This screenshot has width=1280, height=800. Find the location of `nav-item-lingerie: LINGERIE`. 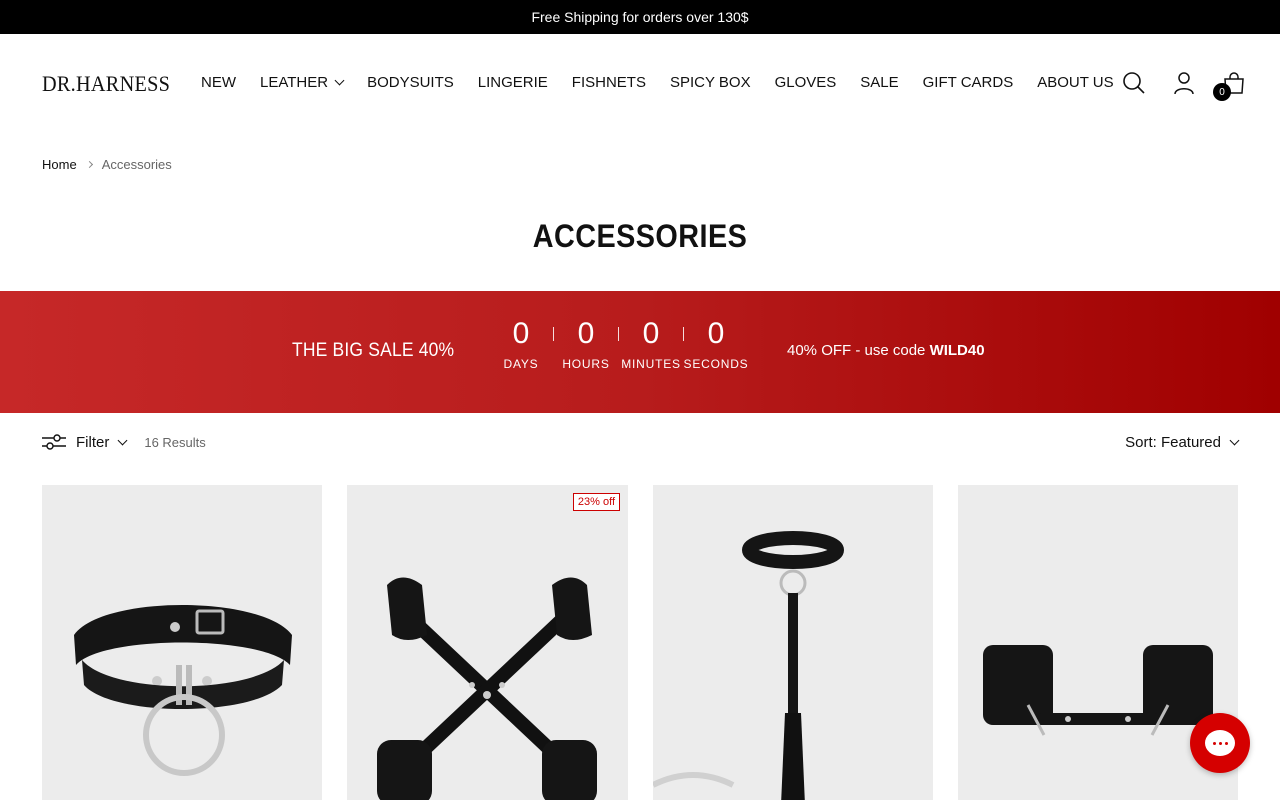

nav-item-lingerie: LINGERIE is located at coordinates (513, 82).